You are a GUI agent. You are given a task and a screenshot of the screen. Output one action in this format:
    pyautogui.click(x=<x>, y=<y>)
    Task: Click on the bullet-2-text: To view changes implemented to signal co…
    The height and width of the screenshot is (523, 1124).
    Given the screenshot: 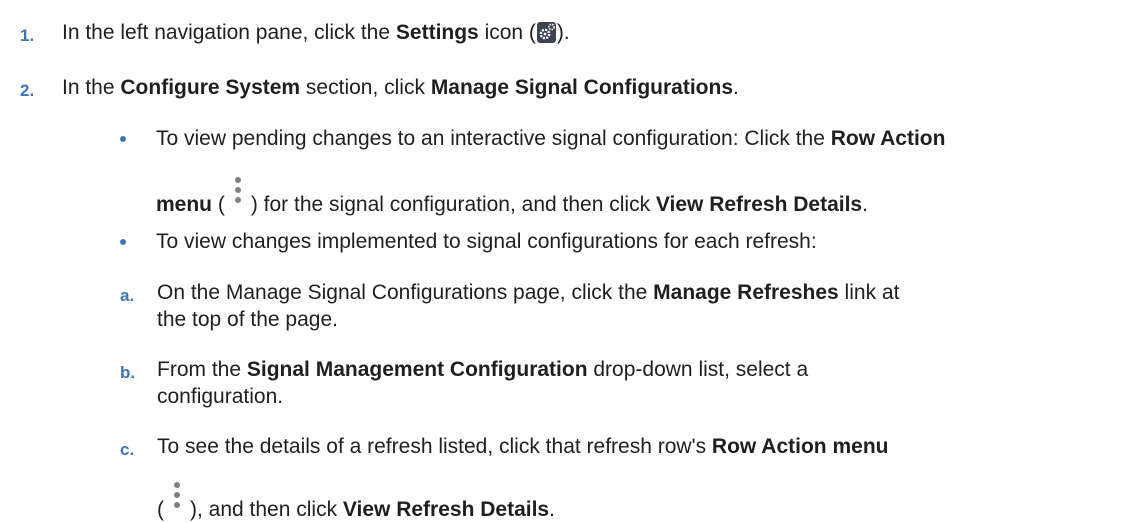 What is the action you would take?
    pyautogui.click(x=486, y=241)
    